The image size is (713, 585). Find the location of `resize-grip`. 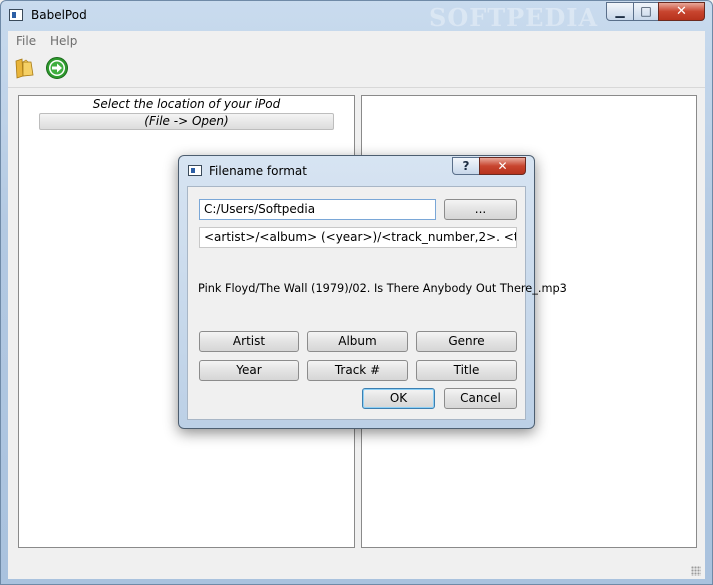

resize-grip is located at coordinates (696, 571).